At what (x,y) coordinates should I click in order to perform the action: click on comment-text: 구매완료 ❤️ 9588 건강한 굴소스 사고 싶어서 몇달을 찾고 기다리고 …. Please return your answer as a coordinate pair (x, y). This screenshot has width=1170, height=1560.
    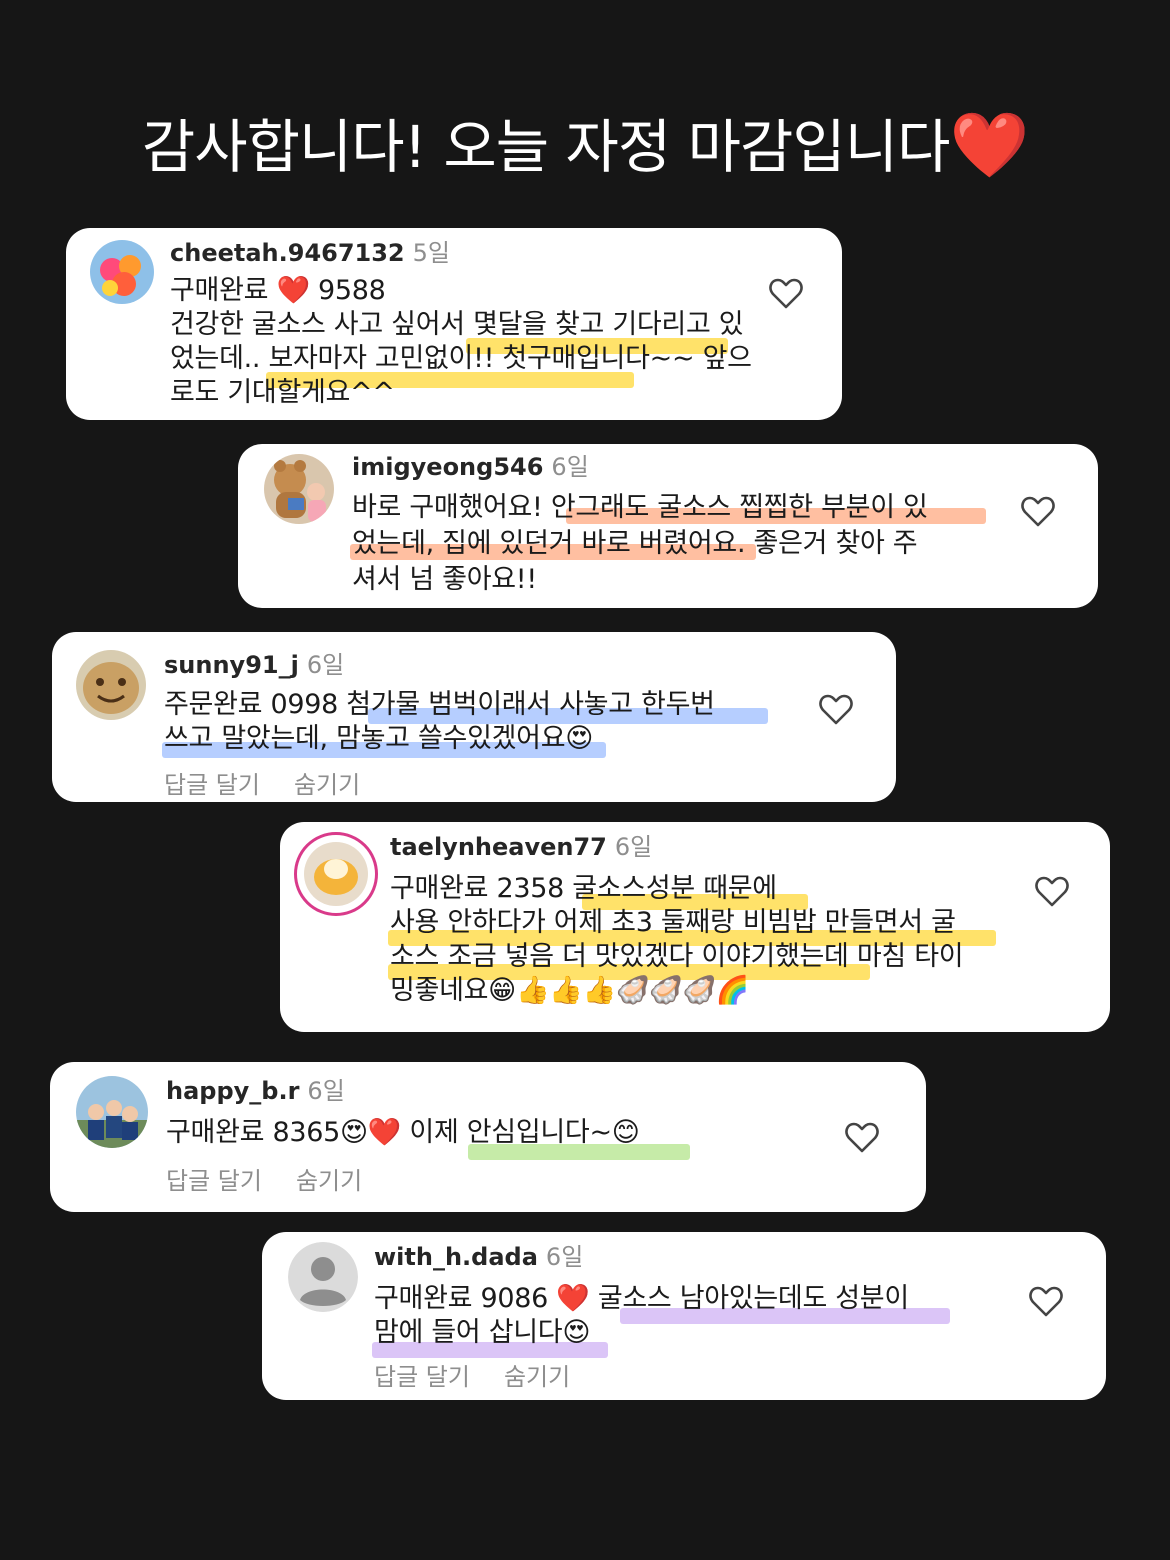
    Looking at the image, I should click on (461, 341).